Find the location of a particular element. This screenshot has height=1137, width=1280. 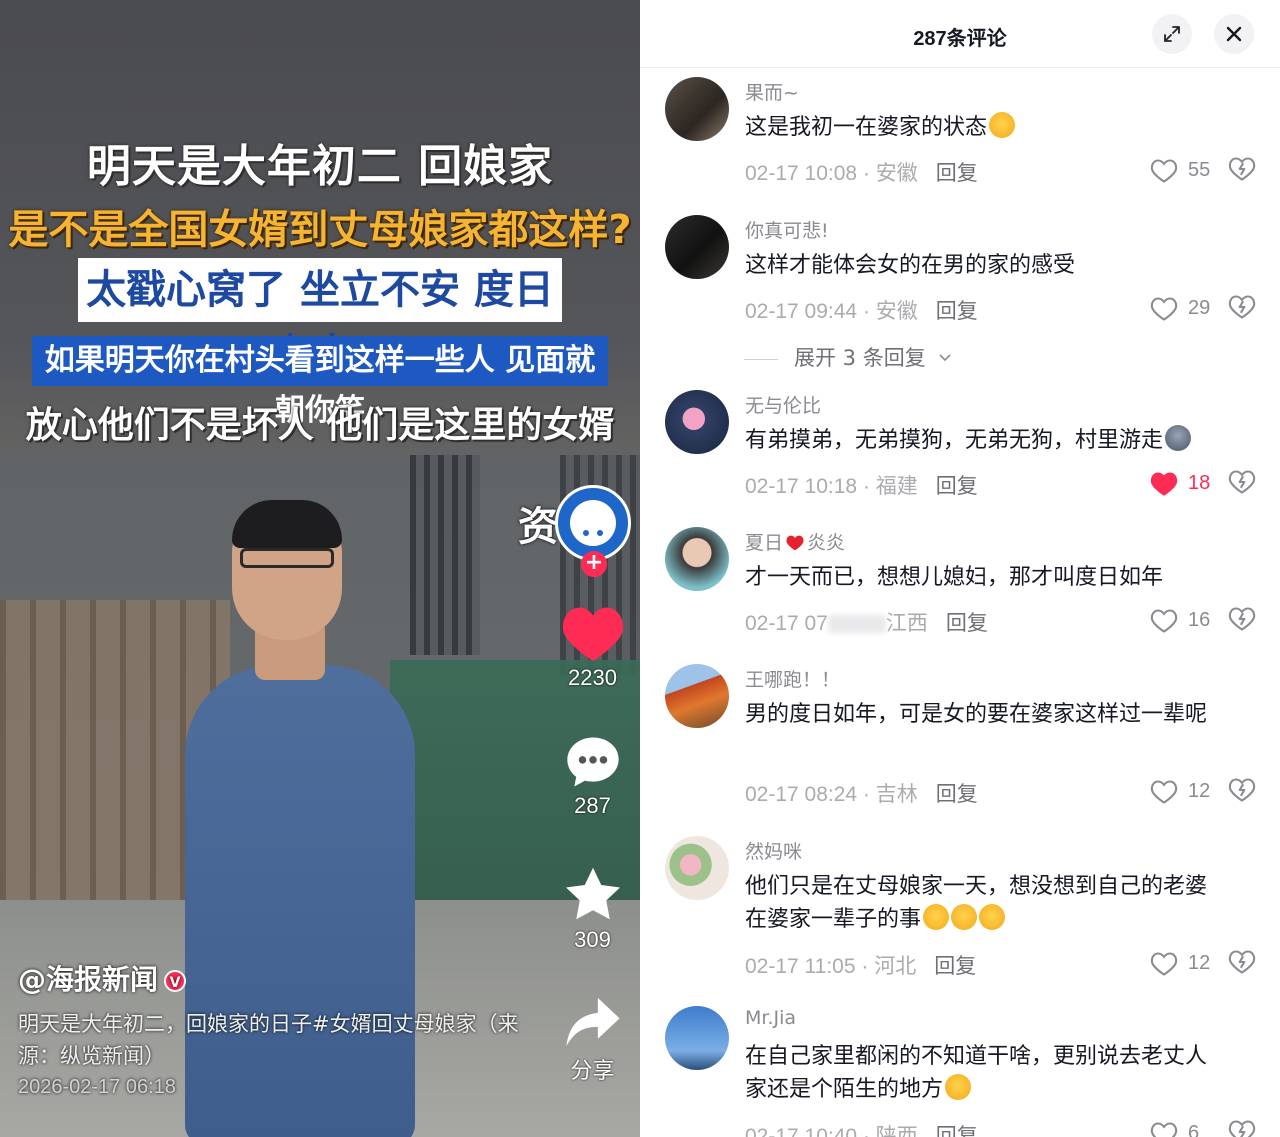

comment-author: 然妈咪 is located at coordinates (773, 850).